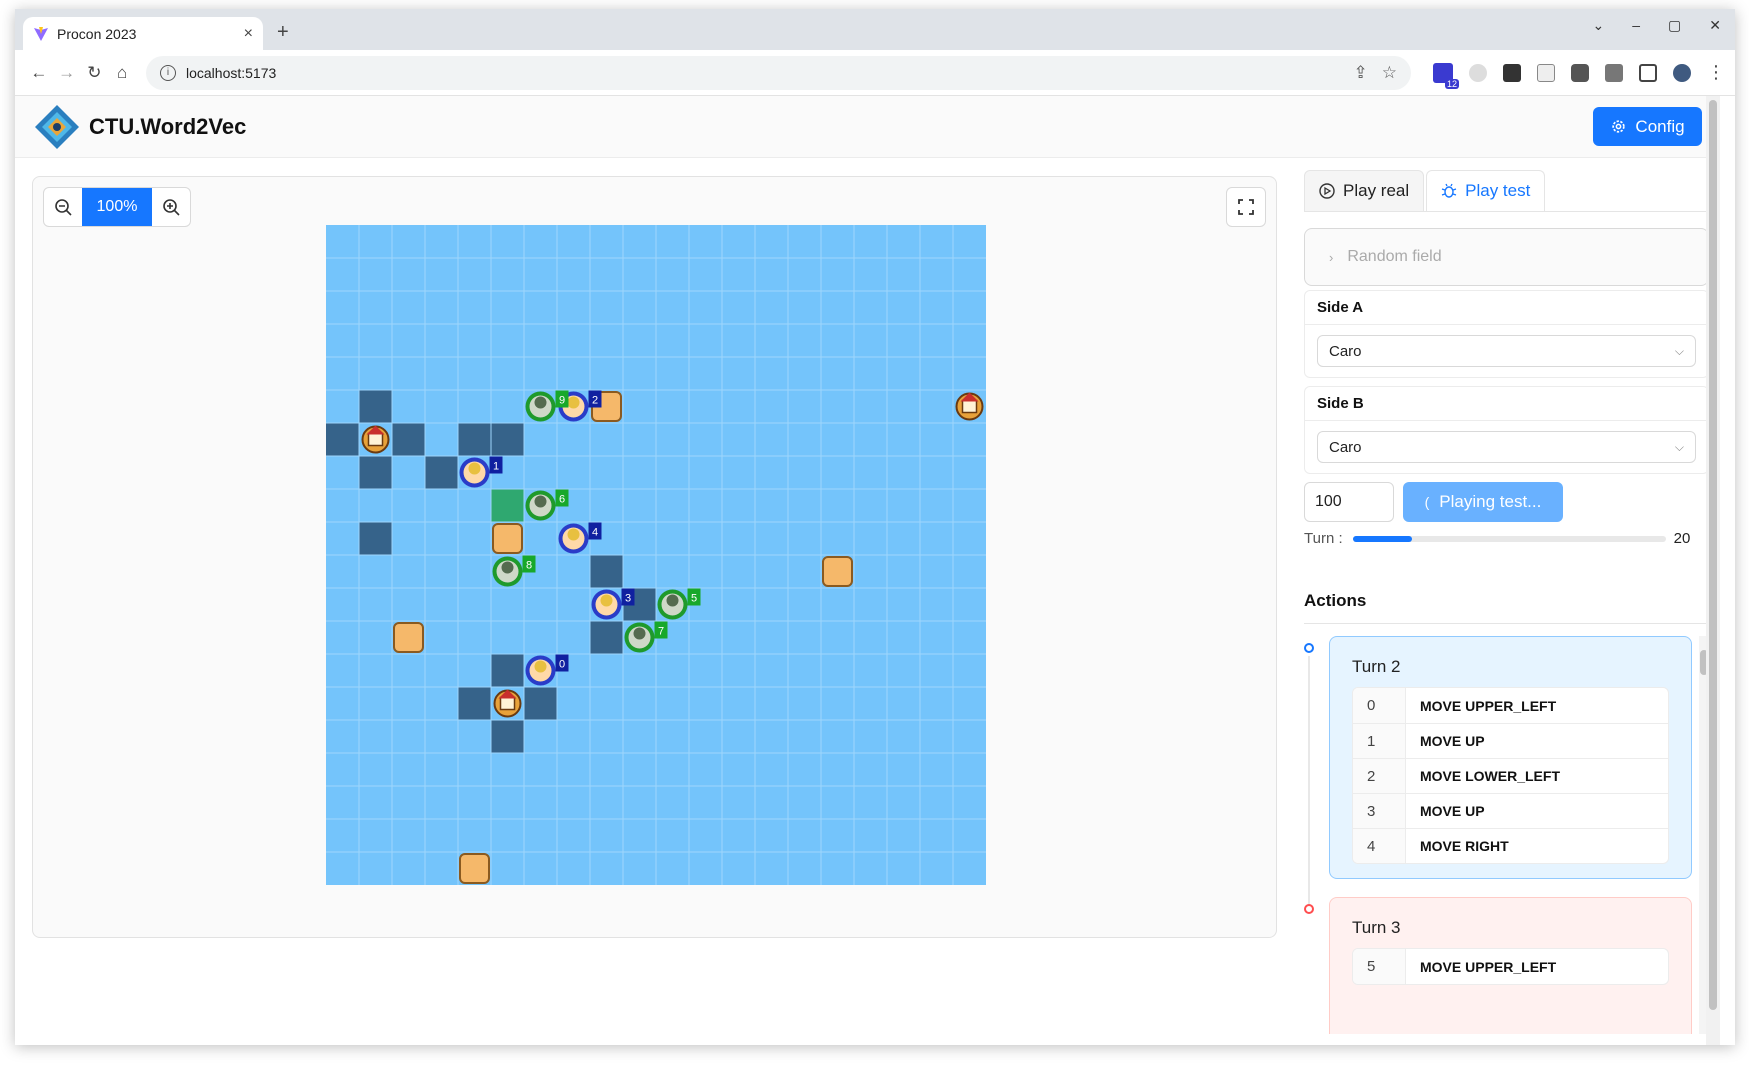  I want to click on side-a-value: Caro, so click(1345, 351).